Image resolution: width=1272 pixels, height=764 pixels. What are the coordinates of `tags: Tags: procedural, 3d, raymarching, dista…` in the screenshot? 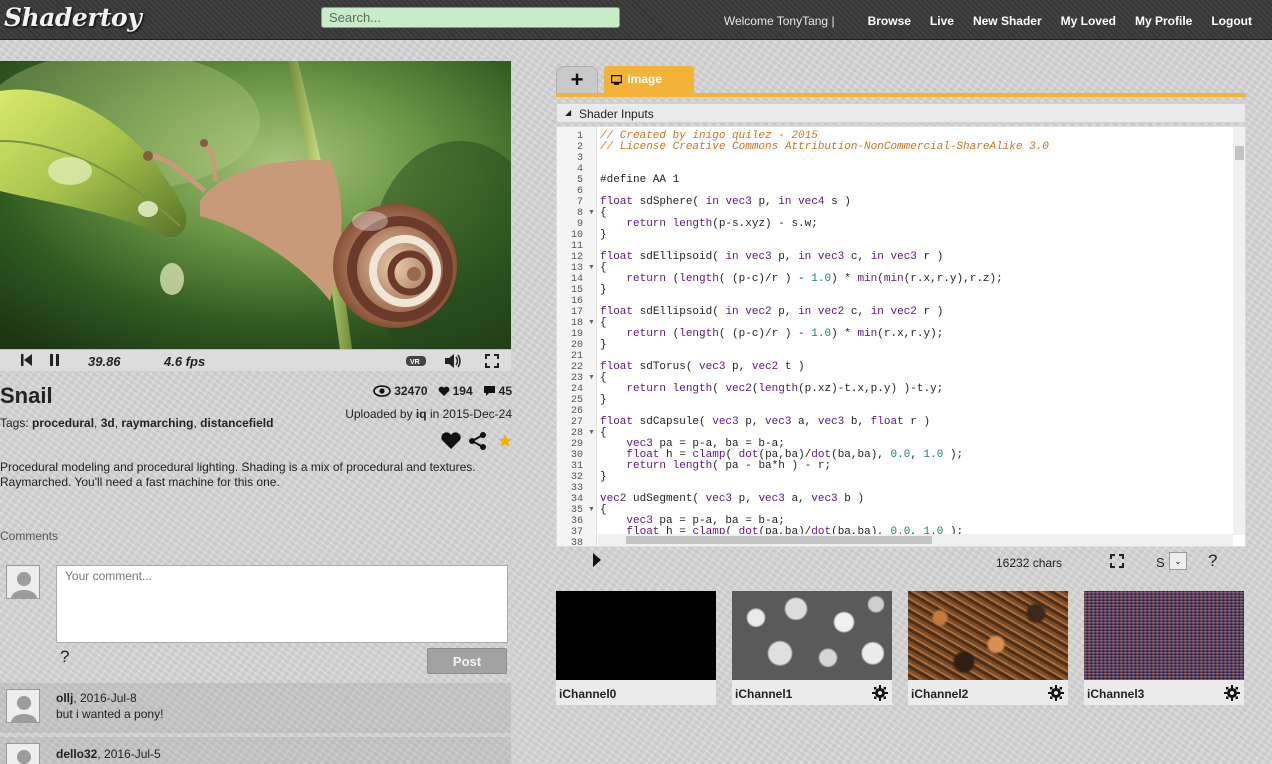 It's located at (137, 423).